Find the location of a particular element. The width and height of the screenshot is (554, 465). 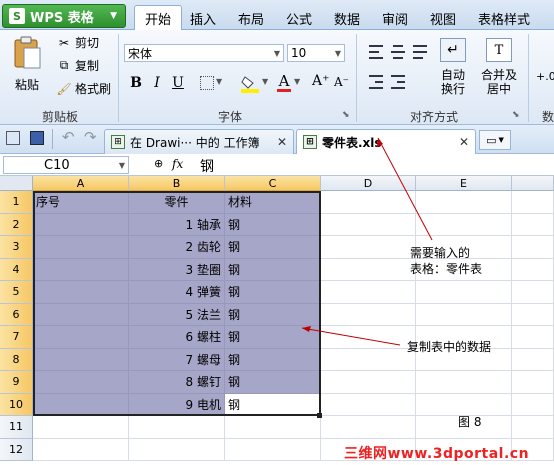

arrow-to-selection is located at coordinates (351, 336).